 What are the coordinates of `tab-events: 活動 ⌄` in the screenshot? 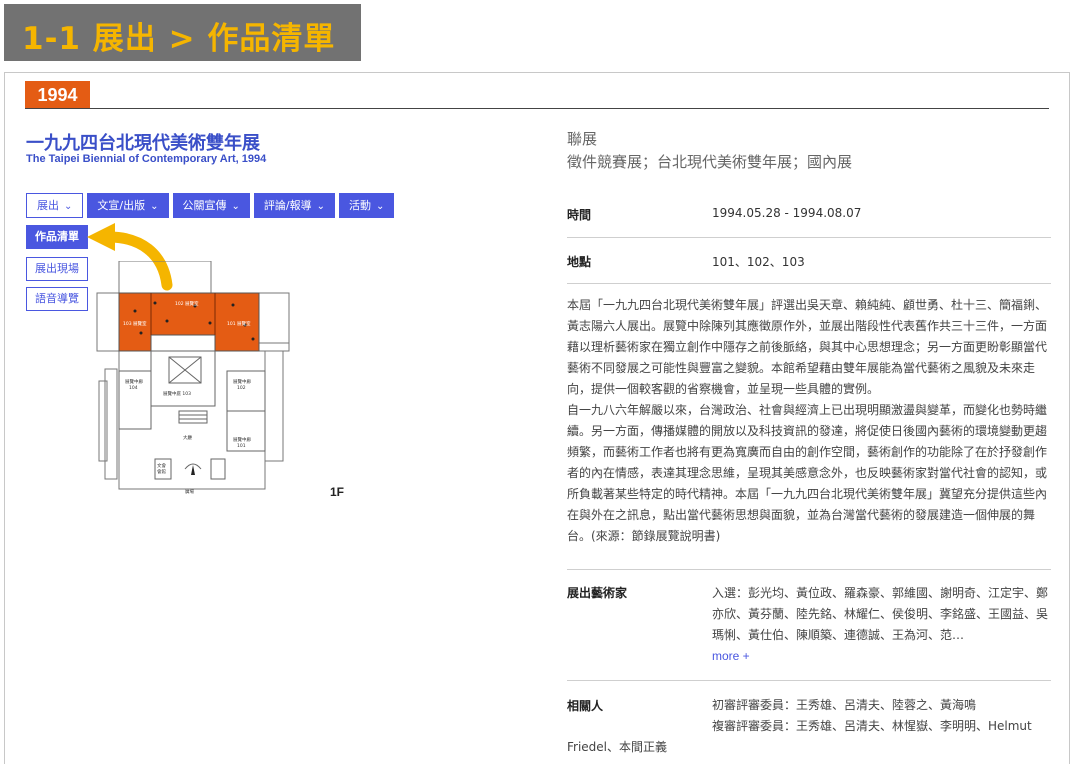 It's located at (367, 205).